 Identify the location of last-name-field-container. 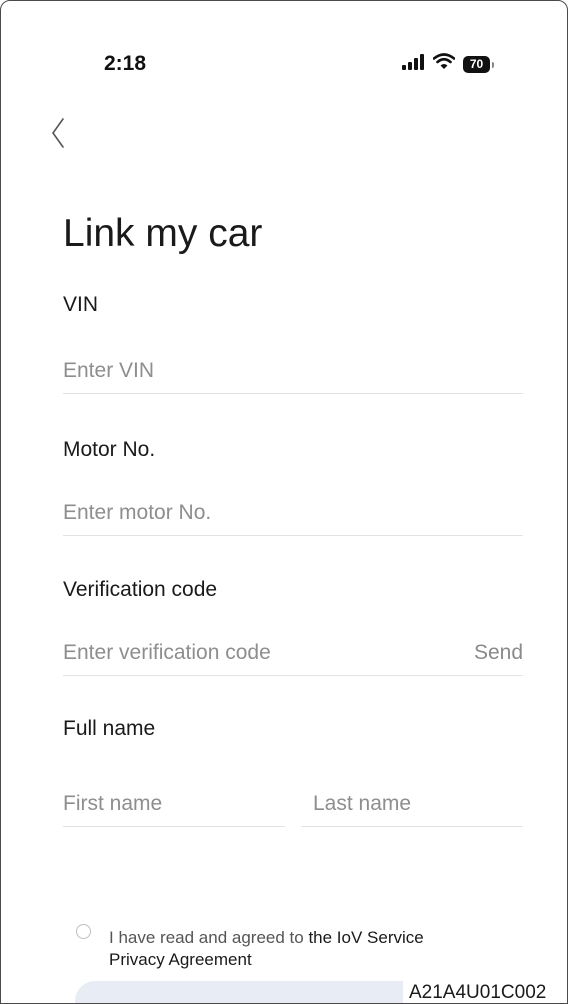
(418, 805).